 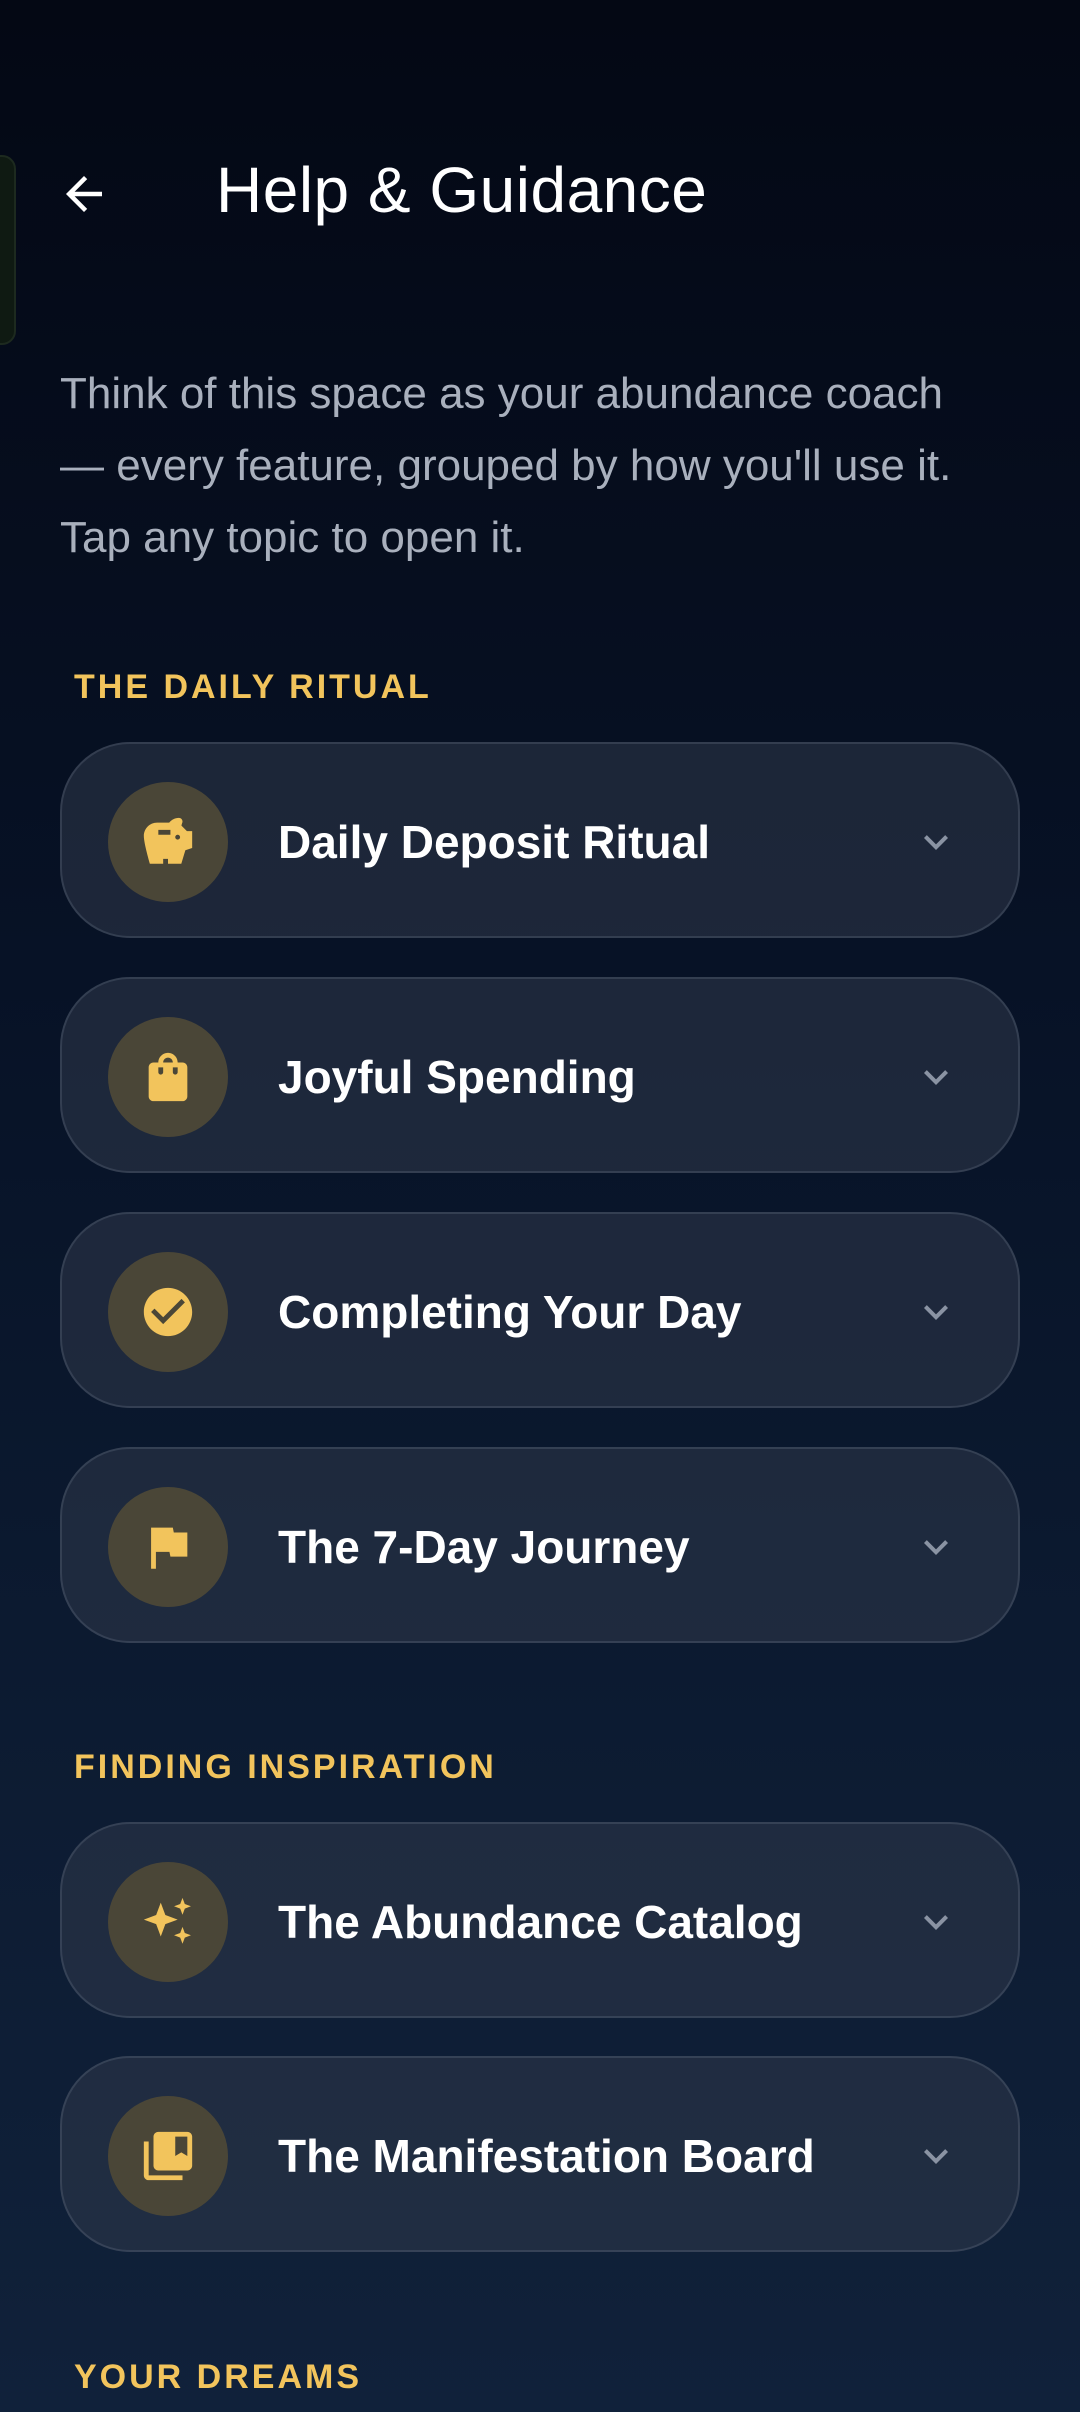 I want to click on back-button, so click(x=84, y=194).